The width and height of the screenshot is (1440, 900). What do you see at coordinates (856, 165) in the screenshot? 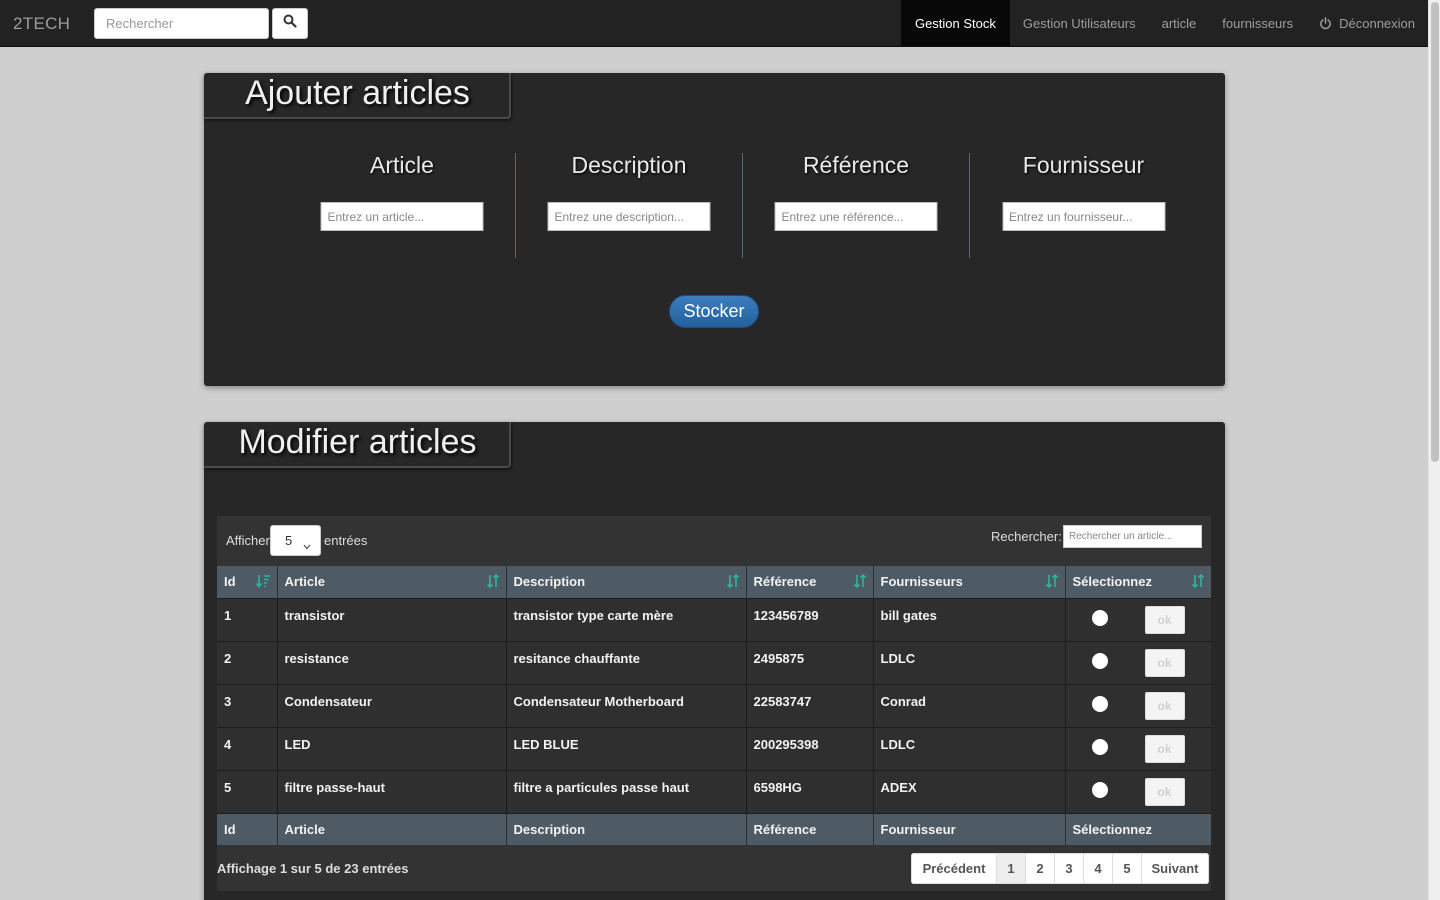
I see `reference-label: Référence` at bounding box center [856, 165].